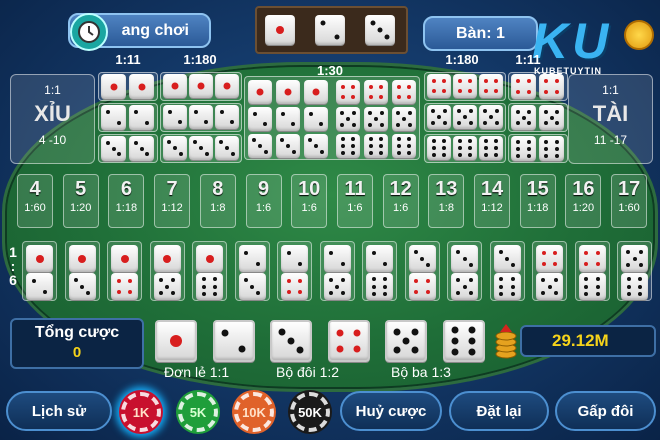 The image size is (660, 440). I want to click on chip-50k: 50K, so click(310, 412).